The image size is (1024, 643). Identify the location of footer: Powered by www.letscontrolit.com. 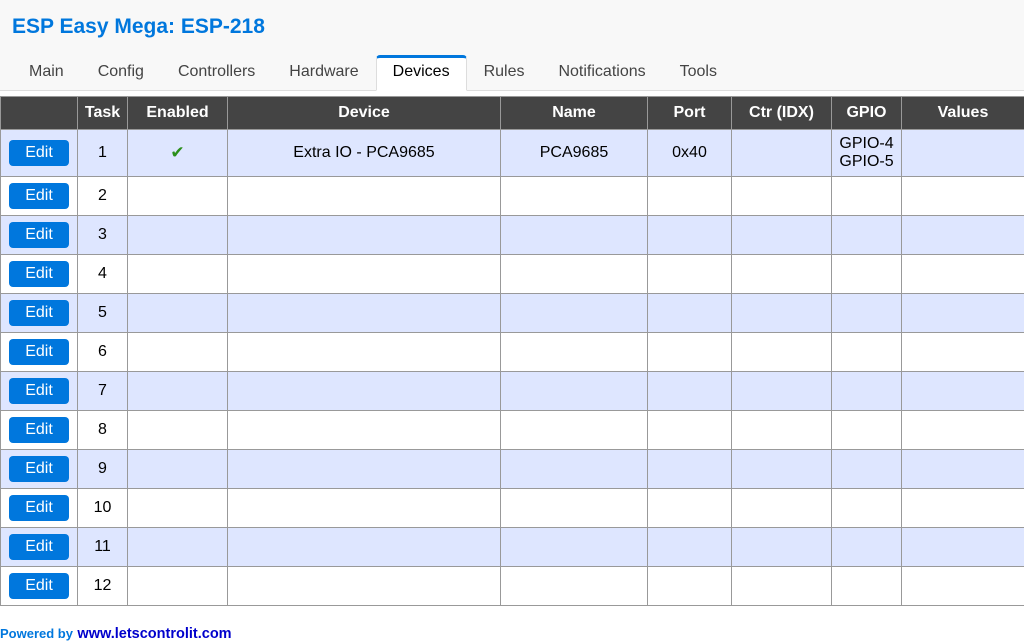
(116, 634).